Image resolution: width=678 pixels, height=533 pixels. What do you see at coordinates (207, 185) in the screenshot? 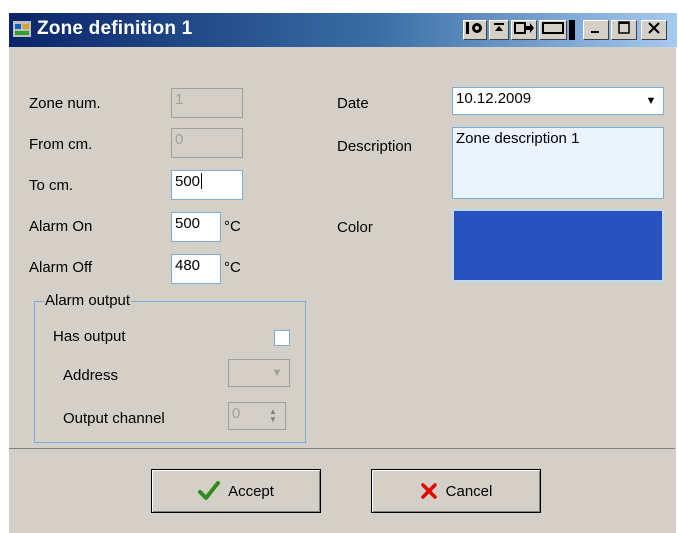
I see `to-cm-field: 500` at bounding box center [207, 185].